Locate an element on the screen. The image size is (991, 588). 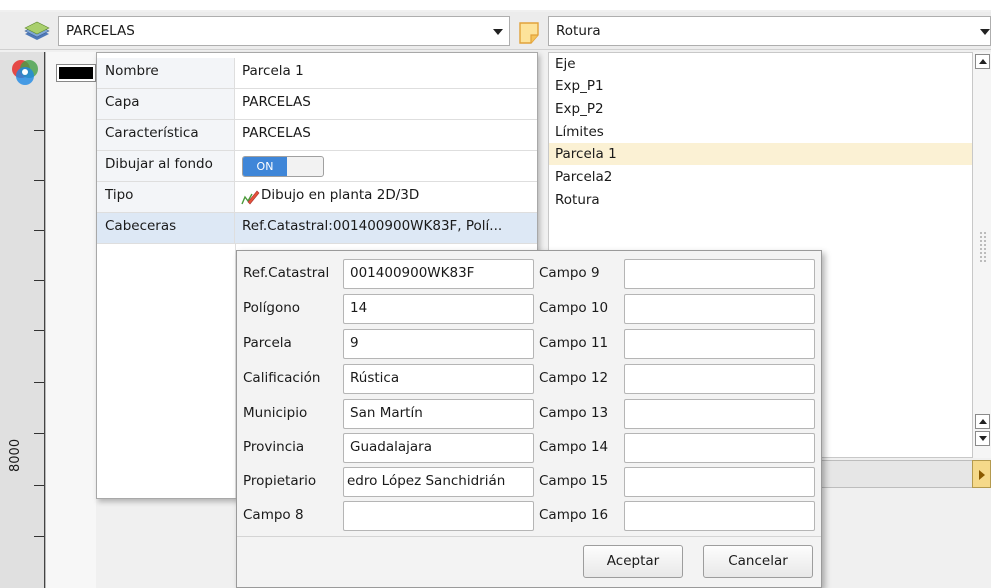
accept-button: Aceptar is located at coordinates (633, 561).